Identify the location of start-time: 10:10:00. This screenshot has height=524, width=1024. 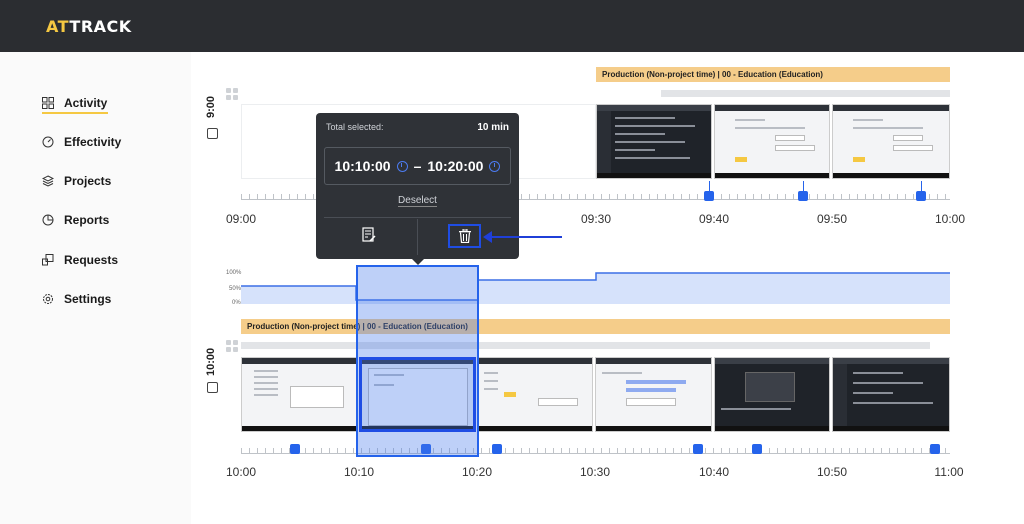
(363, 166).